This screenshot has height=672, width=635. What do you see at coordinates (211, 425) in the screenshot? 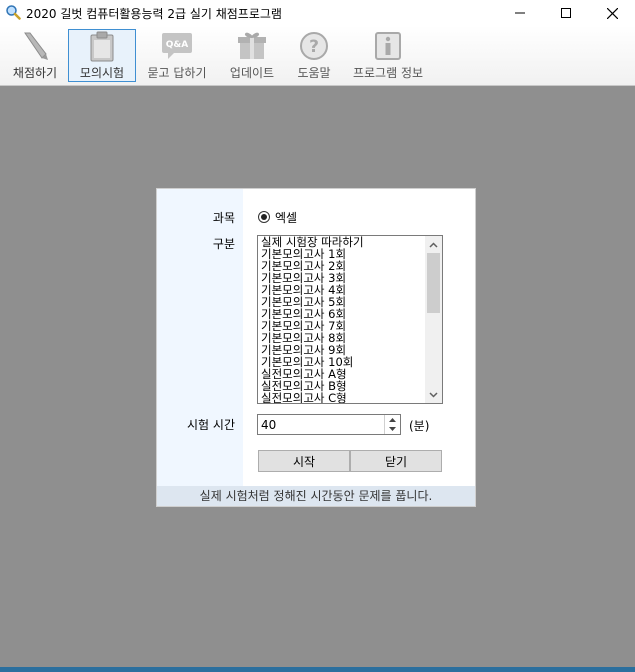
I see `exam-time-label: 시험 시간` at bounding box center [211, 425].